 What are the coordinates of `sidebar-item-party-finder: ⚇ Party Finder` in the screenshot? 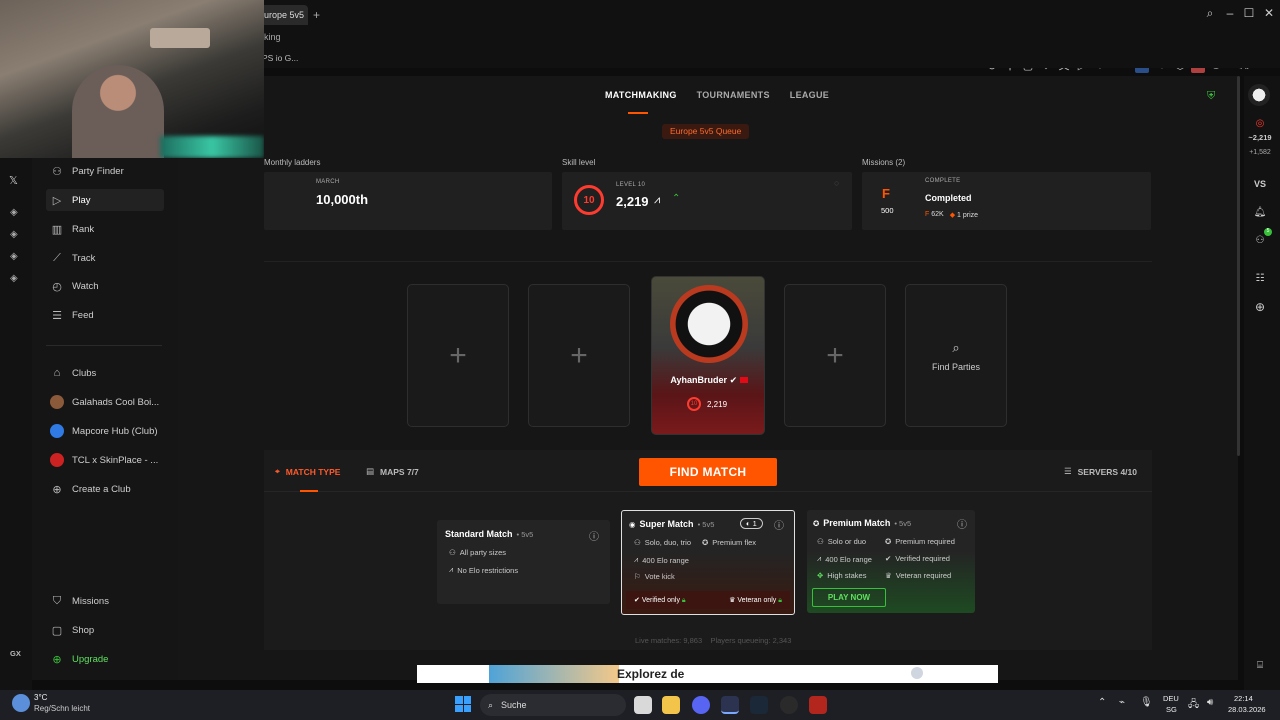 It's located at (105, 171).